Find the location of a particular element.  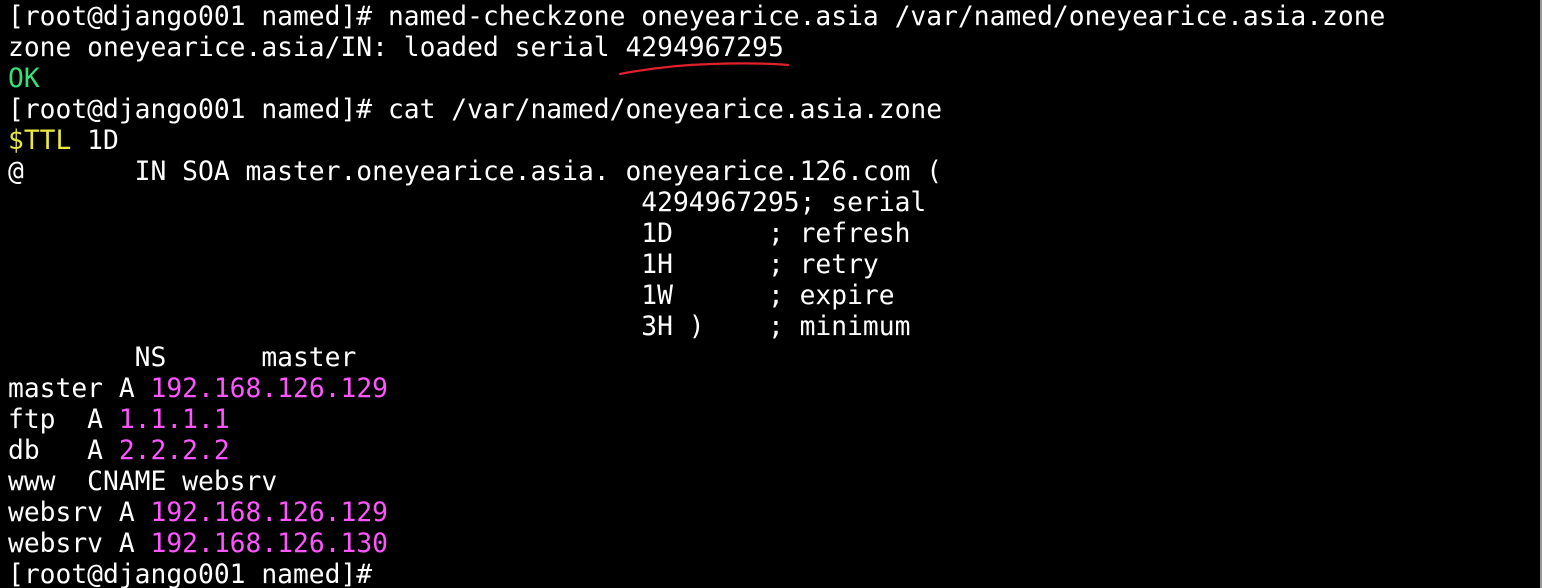

terminal-line: master A 192.168.126.129 is located at coordinates (198, 389).